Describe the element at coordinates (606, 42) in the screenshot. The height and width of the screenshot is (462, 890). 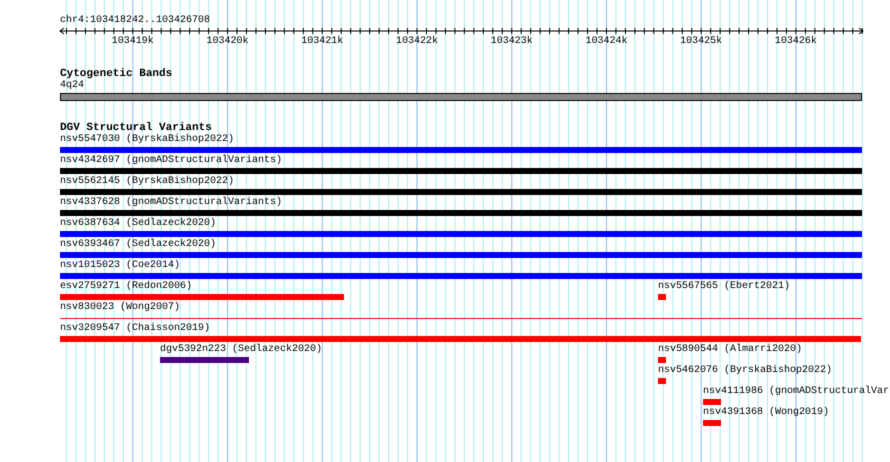
I see `tick-label: 103424k` at that location.